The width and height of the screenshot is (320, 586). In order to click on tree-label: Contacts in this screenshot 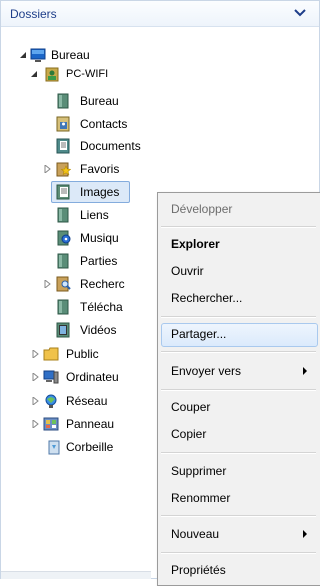, I will do `click(104, 124)`.